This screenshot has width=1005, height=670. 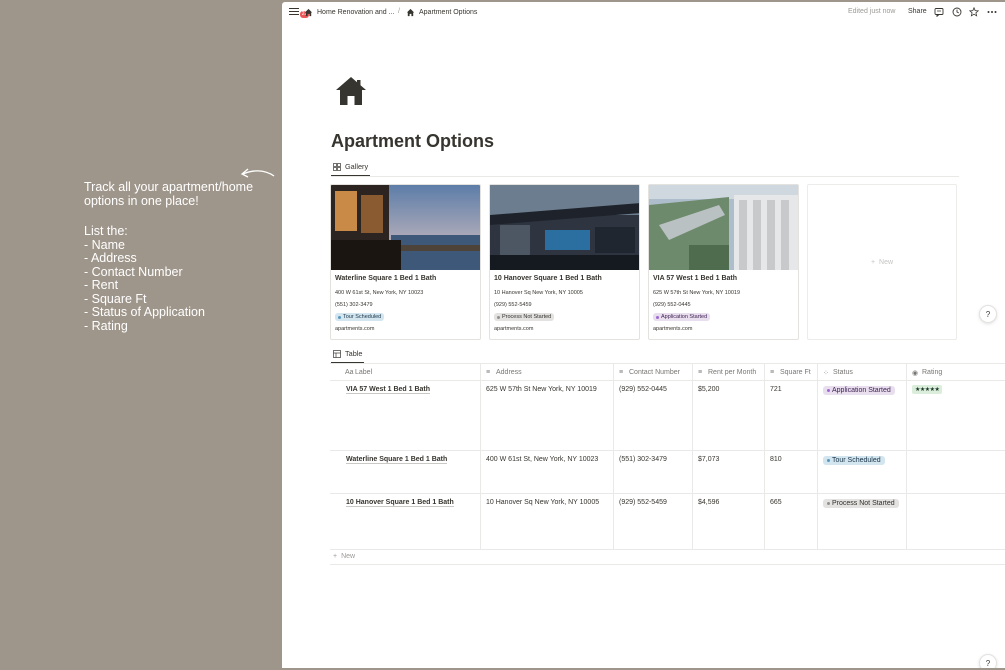 What do you see at coordinates (405, 415) in the screenshot?
I see `cell-label: VIA 57 West 1 Bed 1 Bath` at bounding box center [405, 415].